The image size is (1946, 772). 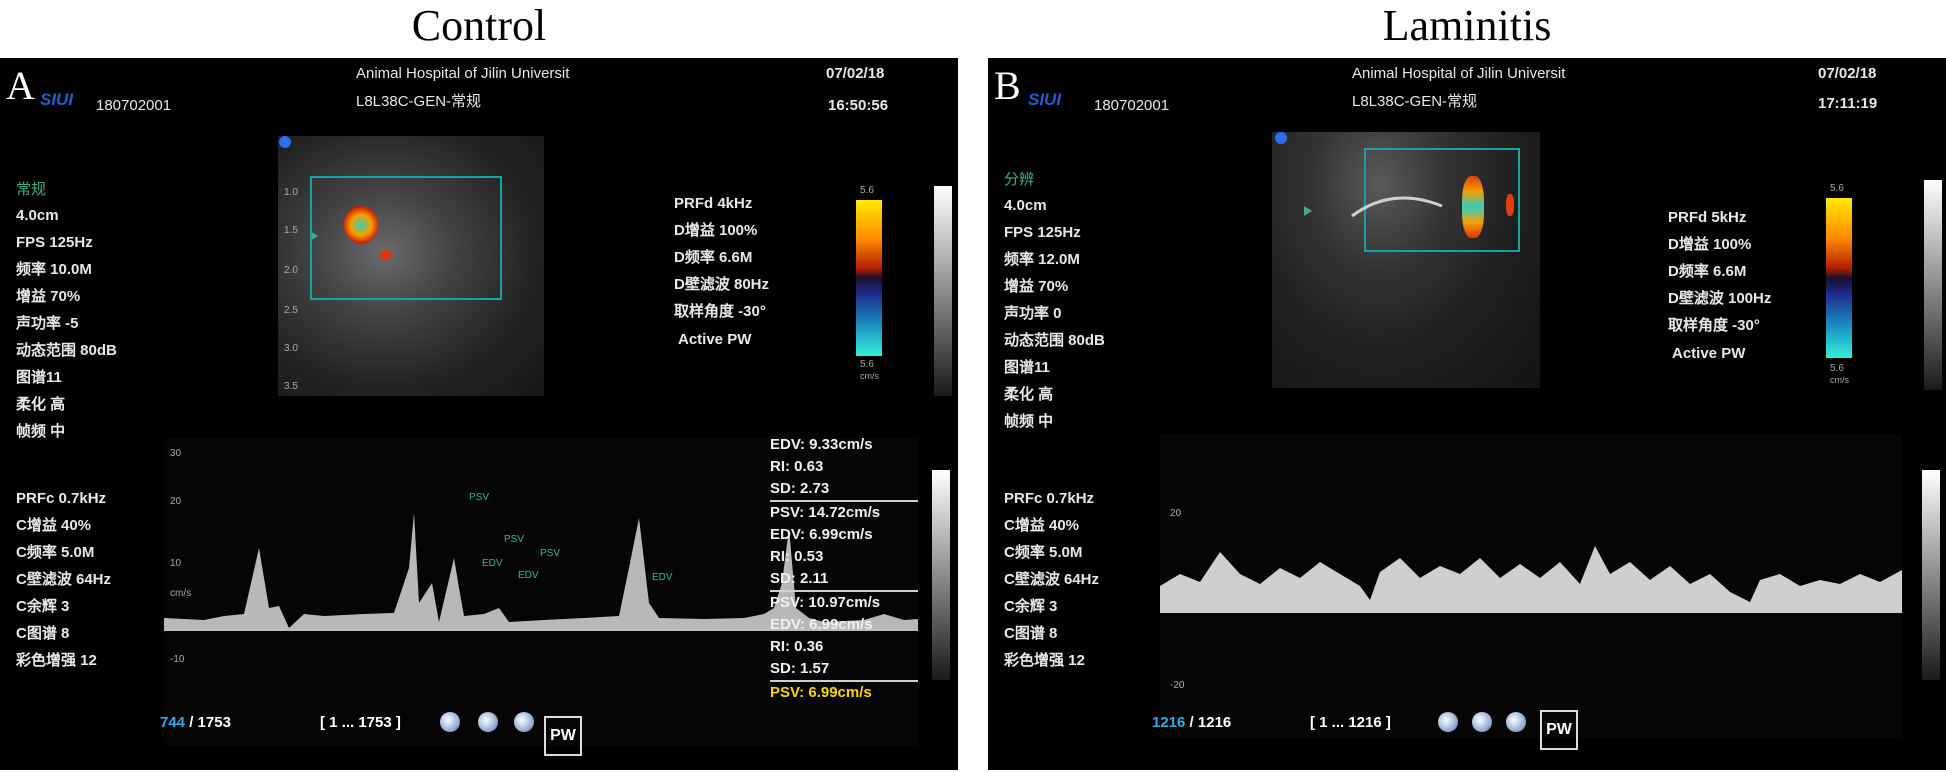 I want to click on color-roi-box, so click(x=406, y=238).